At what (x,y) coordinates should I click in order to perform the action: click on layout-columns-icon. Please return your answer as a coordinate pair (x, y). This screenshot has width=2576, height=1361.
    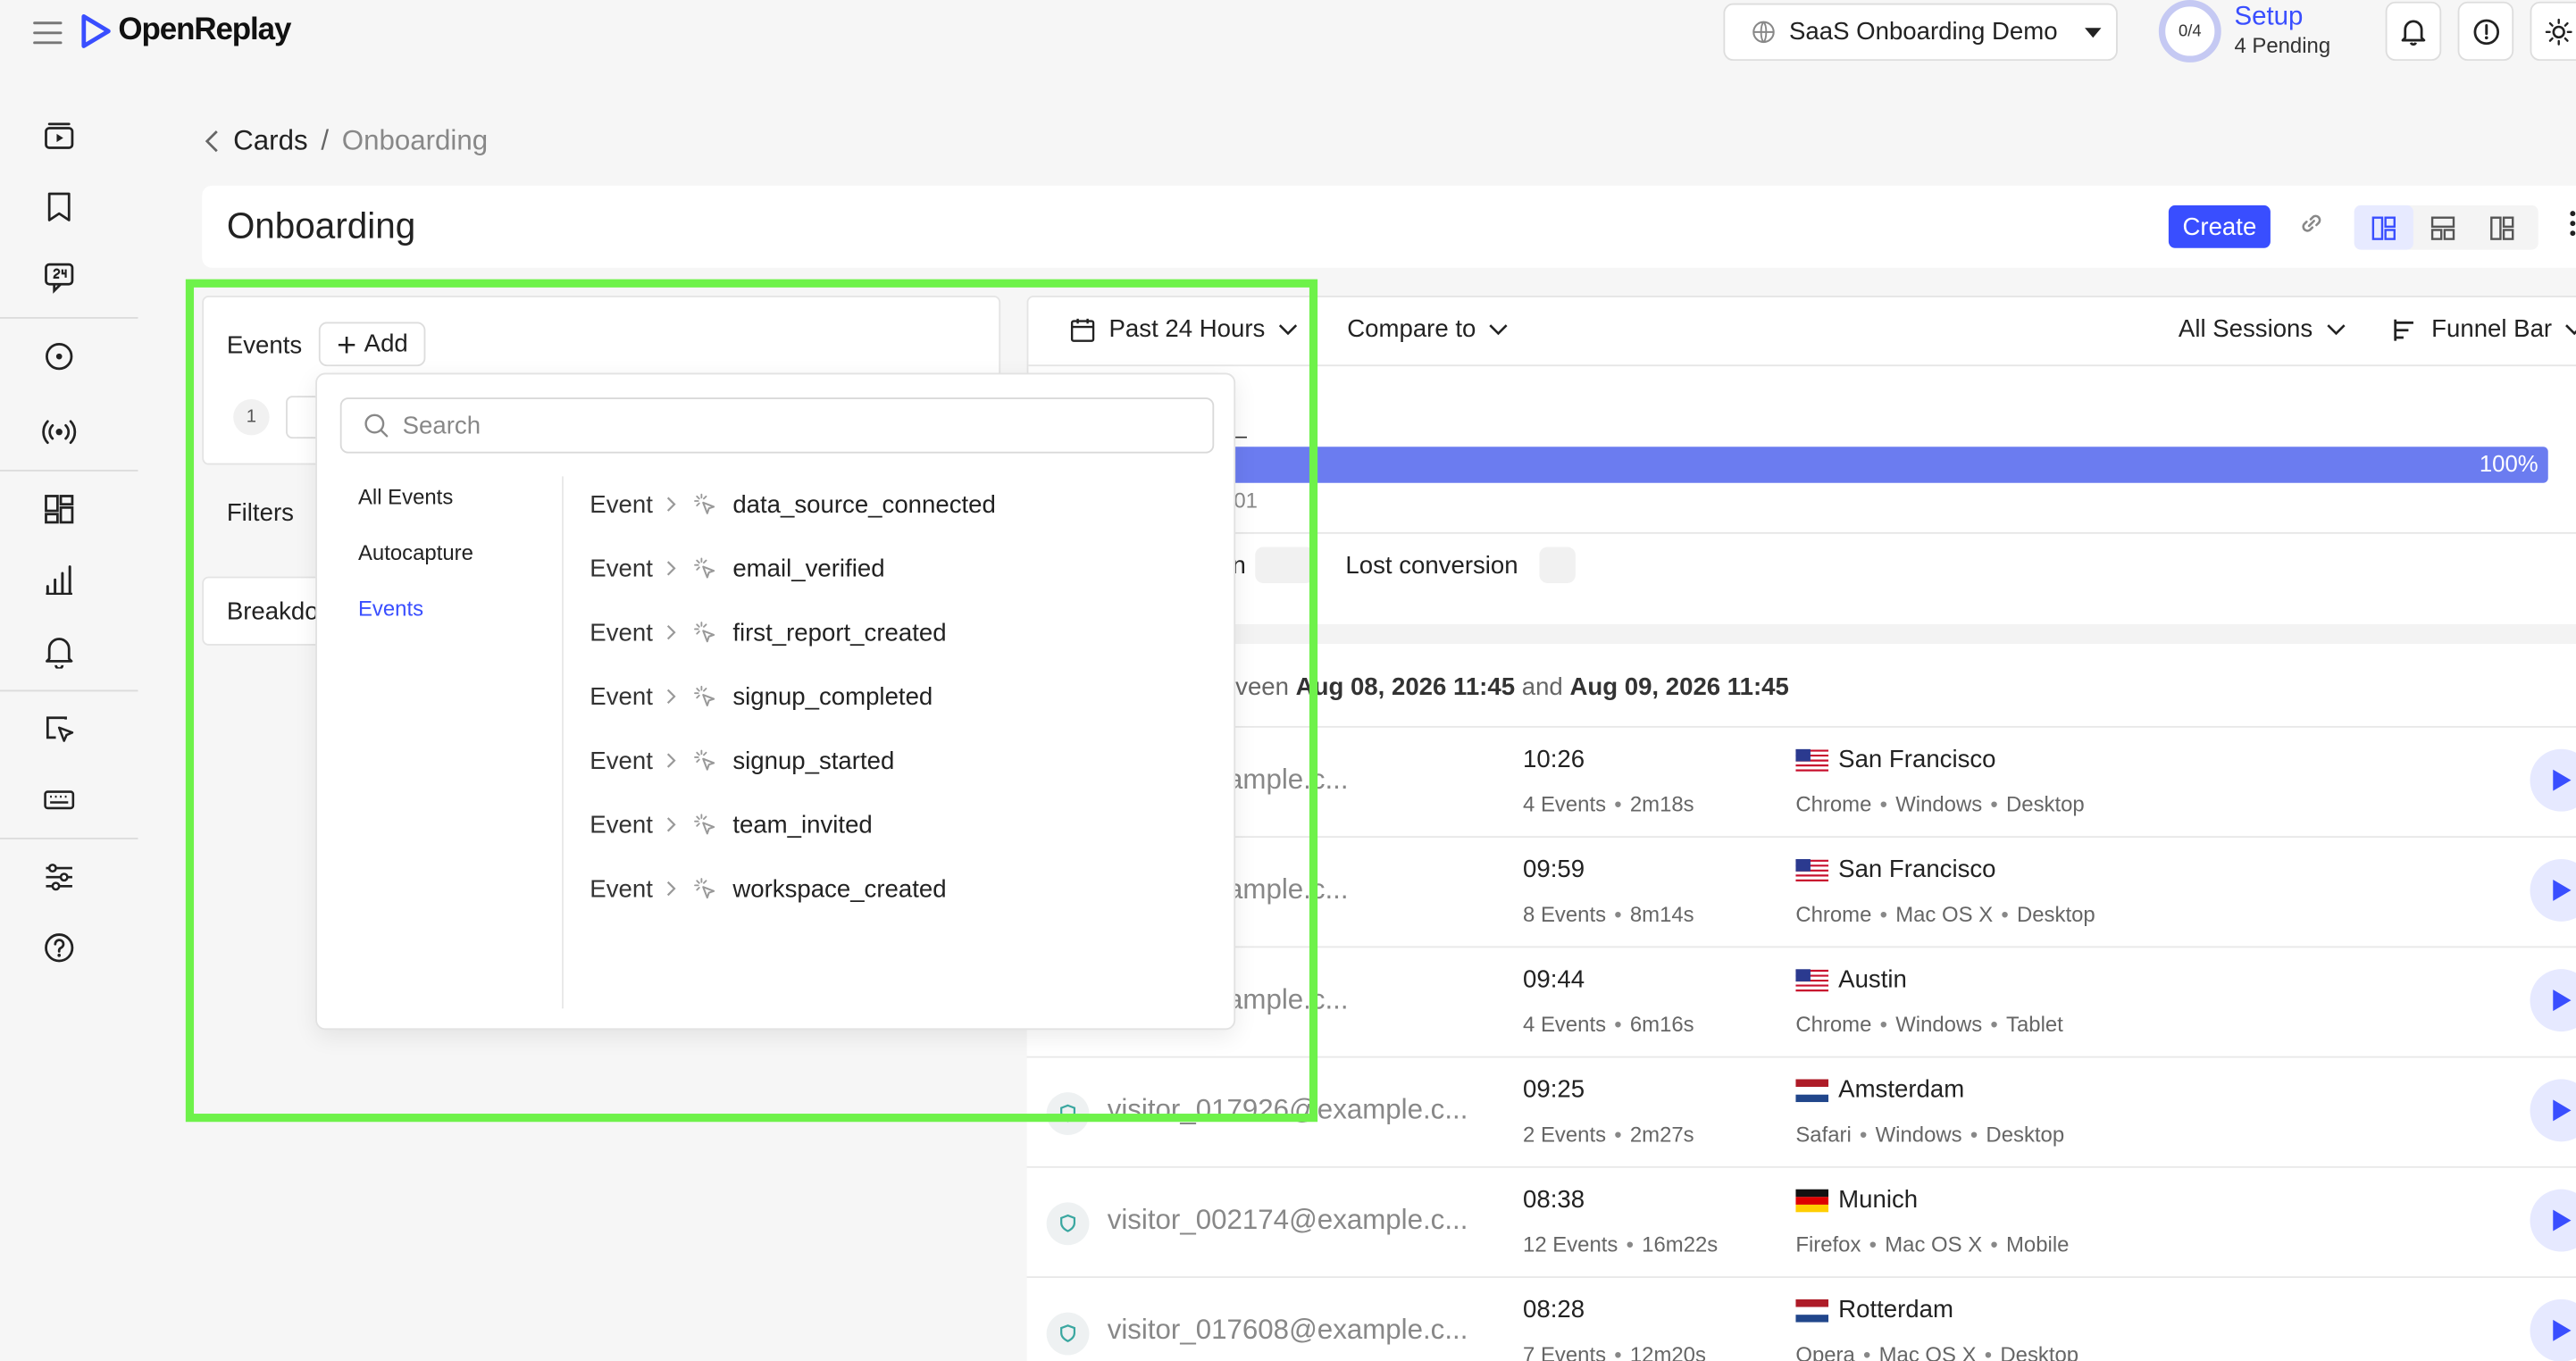
    Looking at the image, I should click on (2383, 227).